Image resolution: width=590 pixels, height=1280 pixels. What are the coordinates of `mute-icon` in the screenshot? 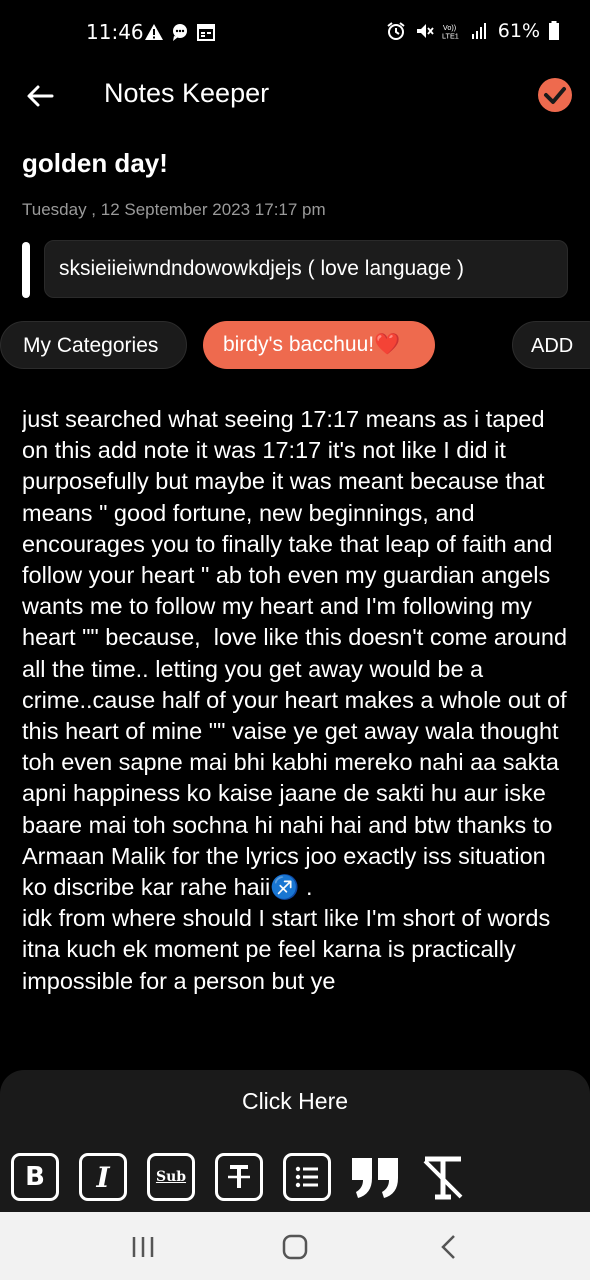 It's located at (425, 31).